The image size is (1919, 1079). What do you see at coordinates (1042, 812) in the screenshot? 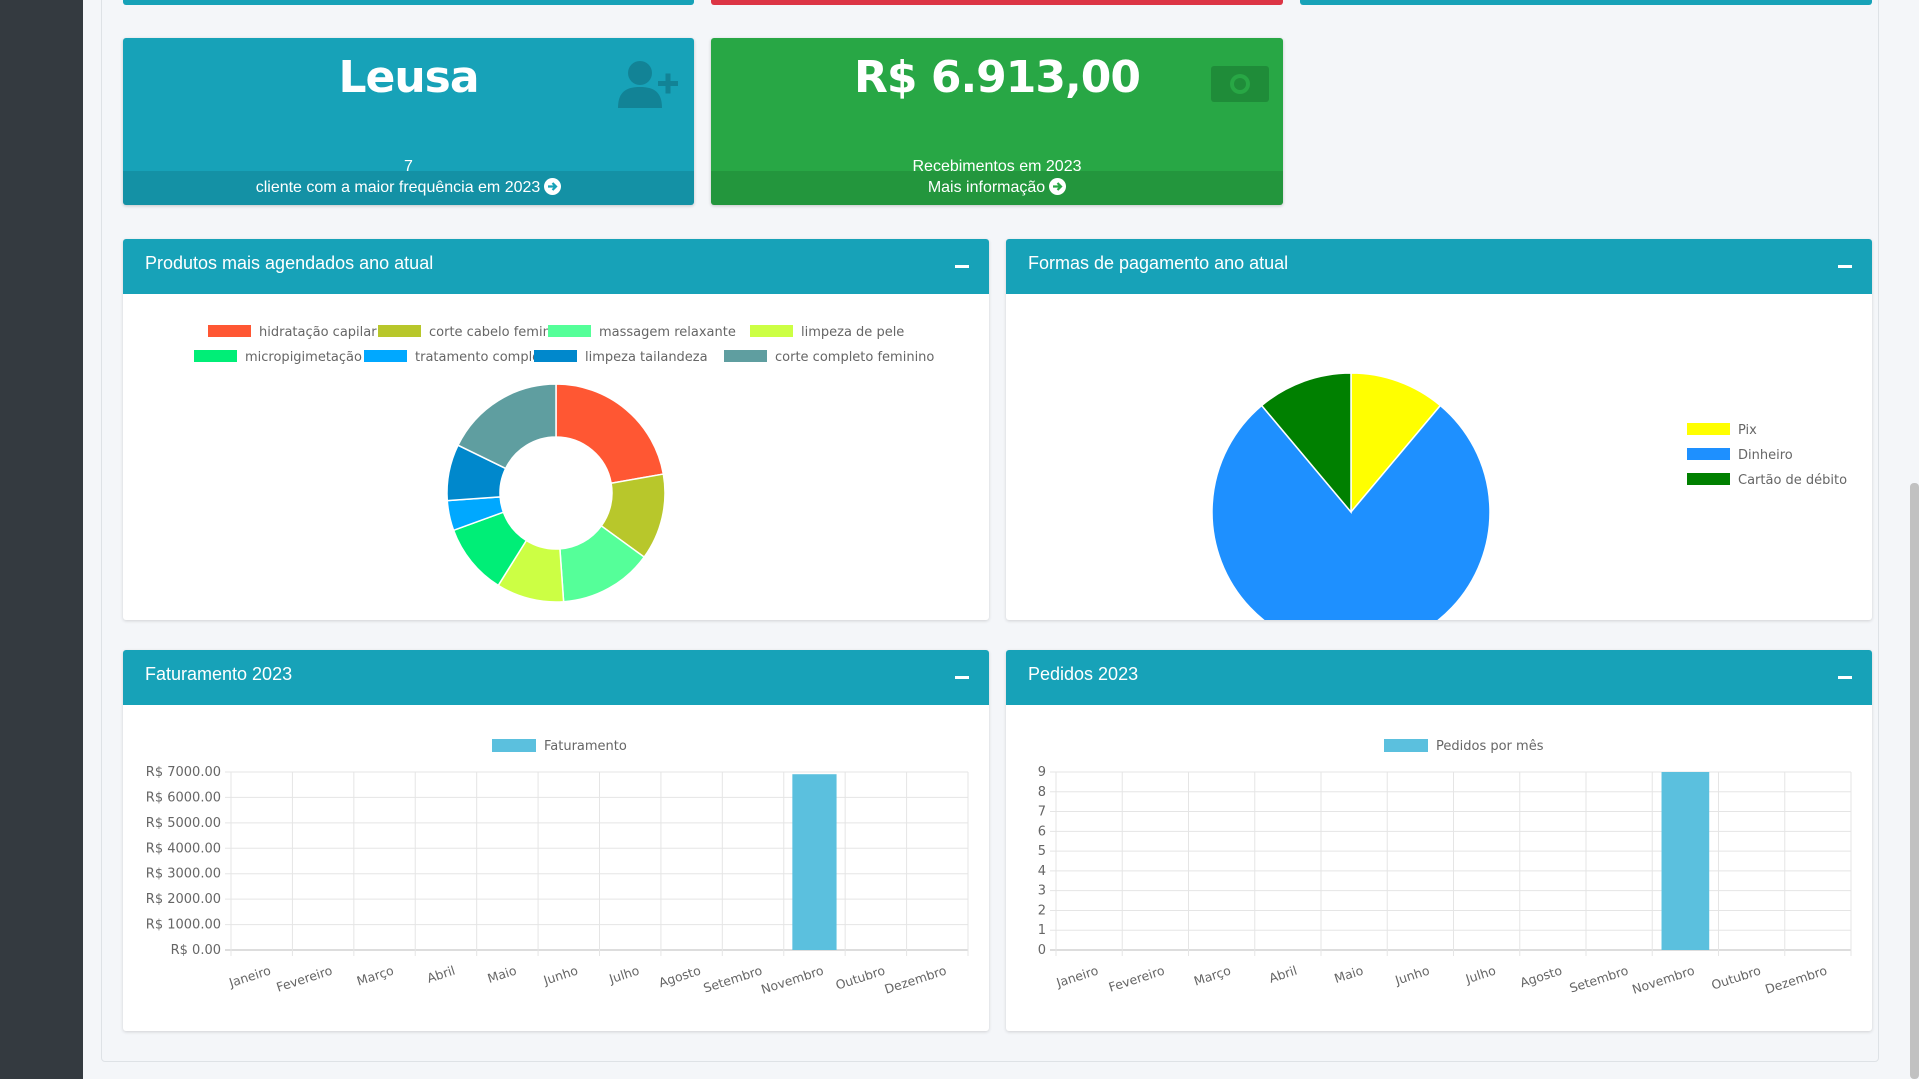
I see `y-tick-label: 7` at bounding box center [1042, 812].